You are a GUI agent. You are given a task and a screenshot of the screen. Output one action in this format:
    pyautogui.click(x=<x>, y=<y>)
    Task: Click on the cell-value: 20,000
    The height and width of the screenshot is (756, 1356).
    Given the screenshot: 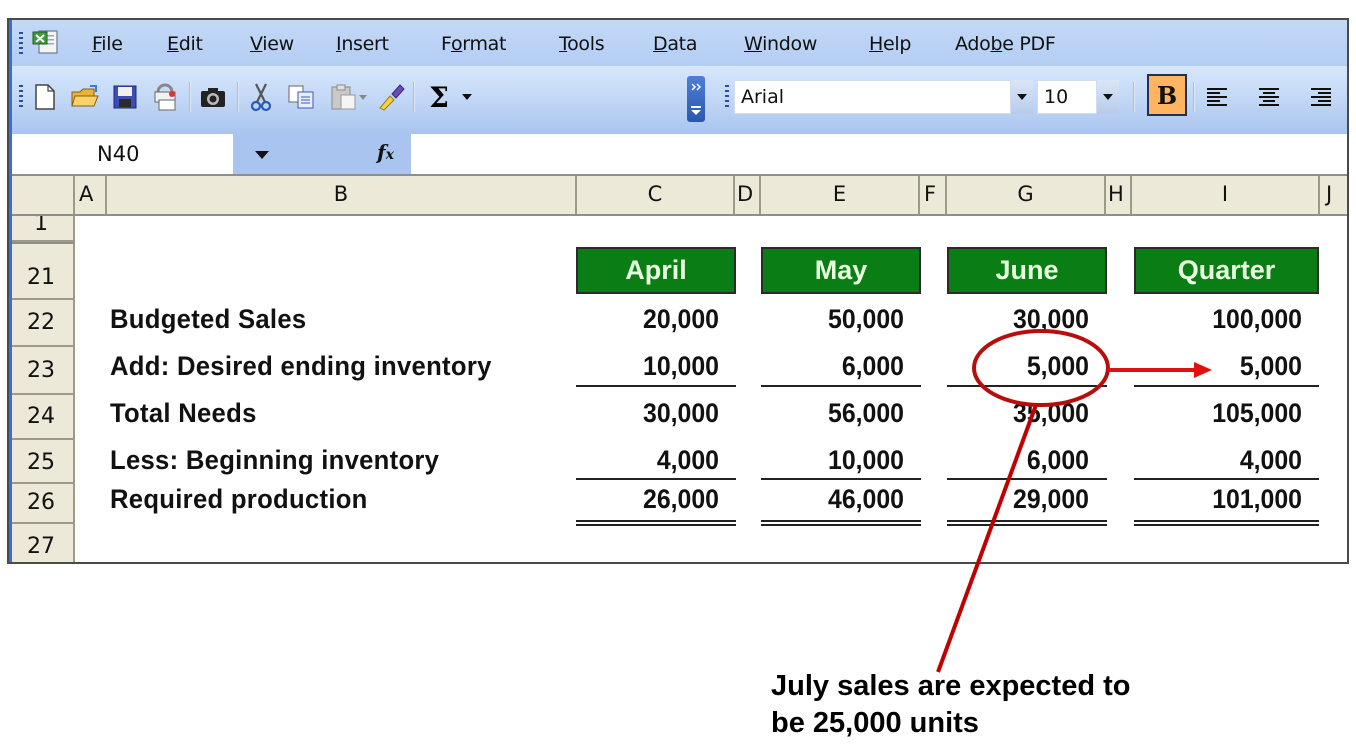 What is the action you would take?
    pyautogui.click(x=650, y=319)
    